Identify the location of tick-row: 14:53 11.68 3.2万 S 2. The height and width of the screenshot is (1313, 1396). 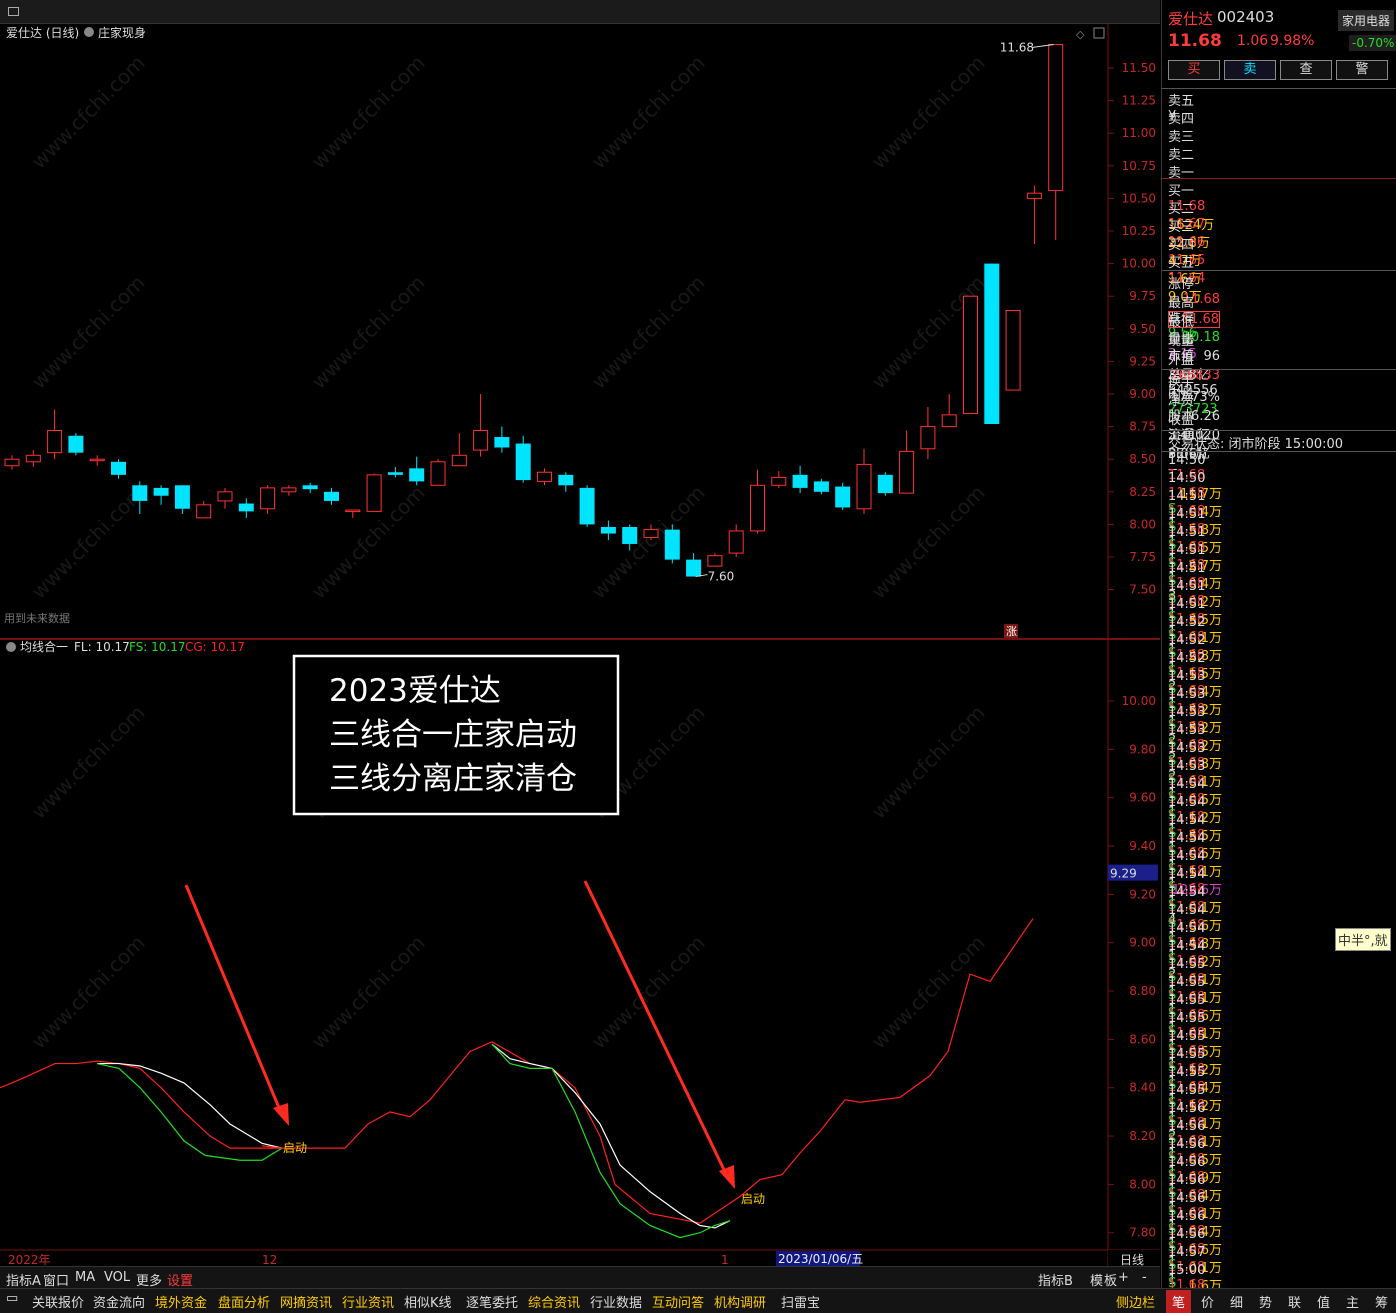
(1279, 726).